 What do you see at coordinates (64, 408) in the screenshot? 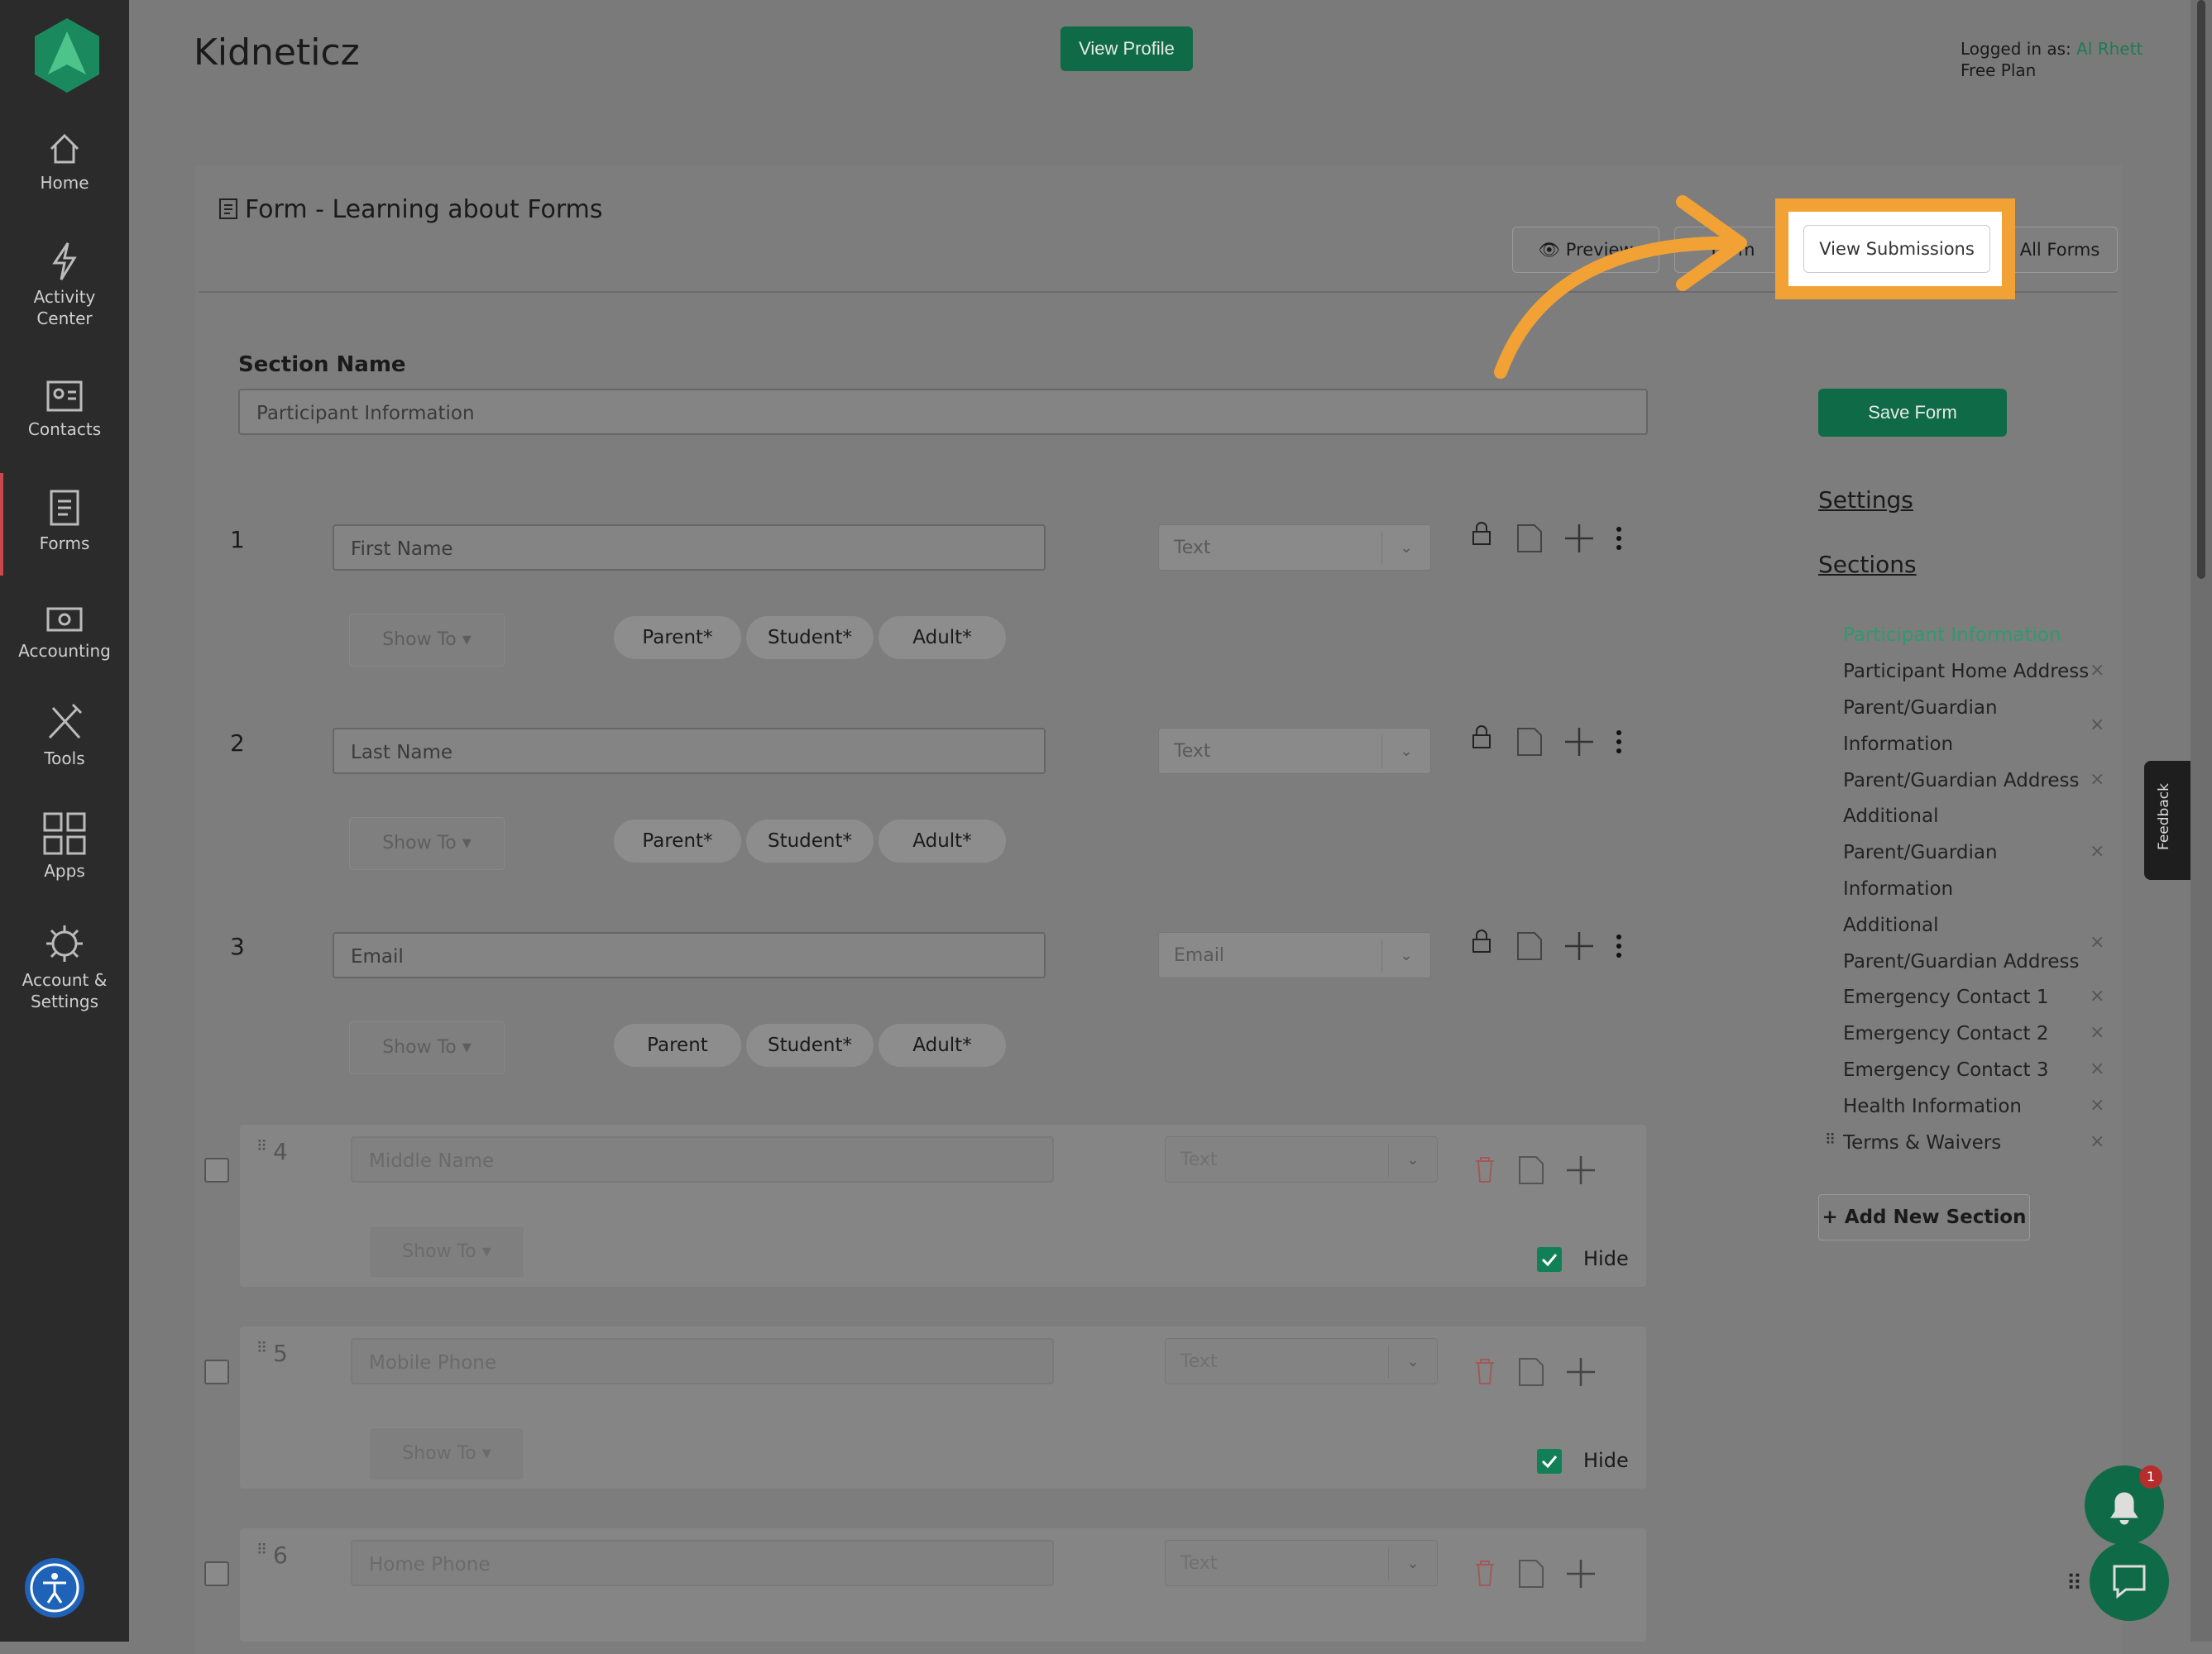
I see `nav-contacts: Contacts` at bounding box center [64, 408].